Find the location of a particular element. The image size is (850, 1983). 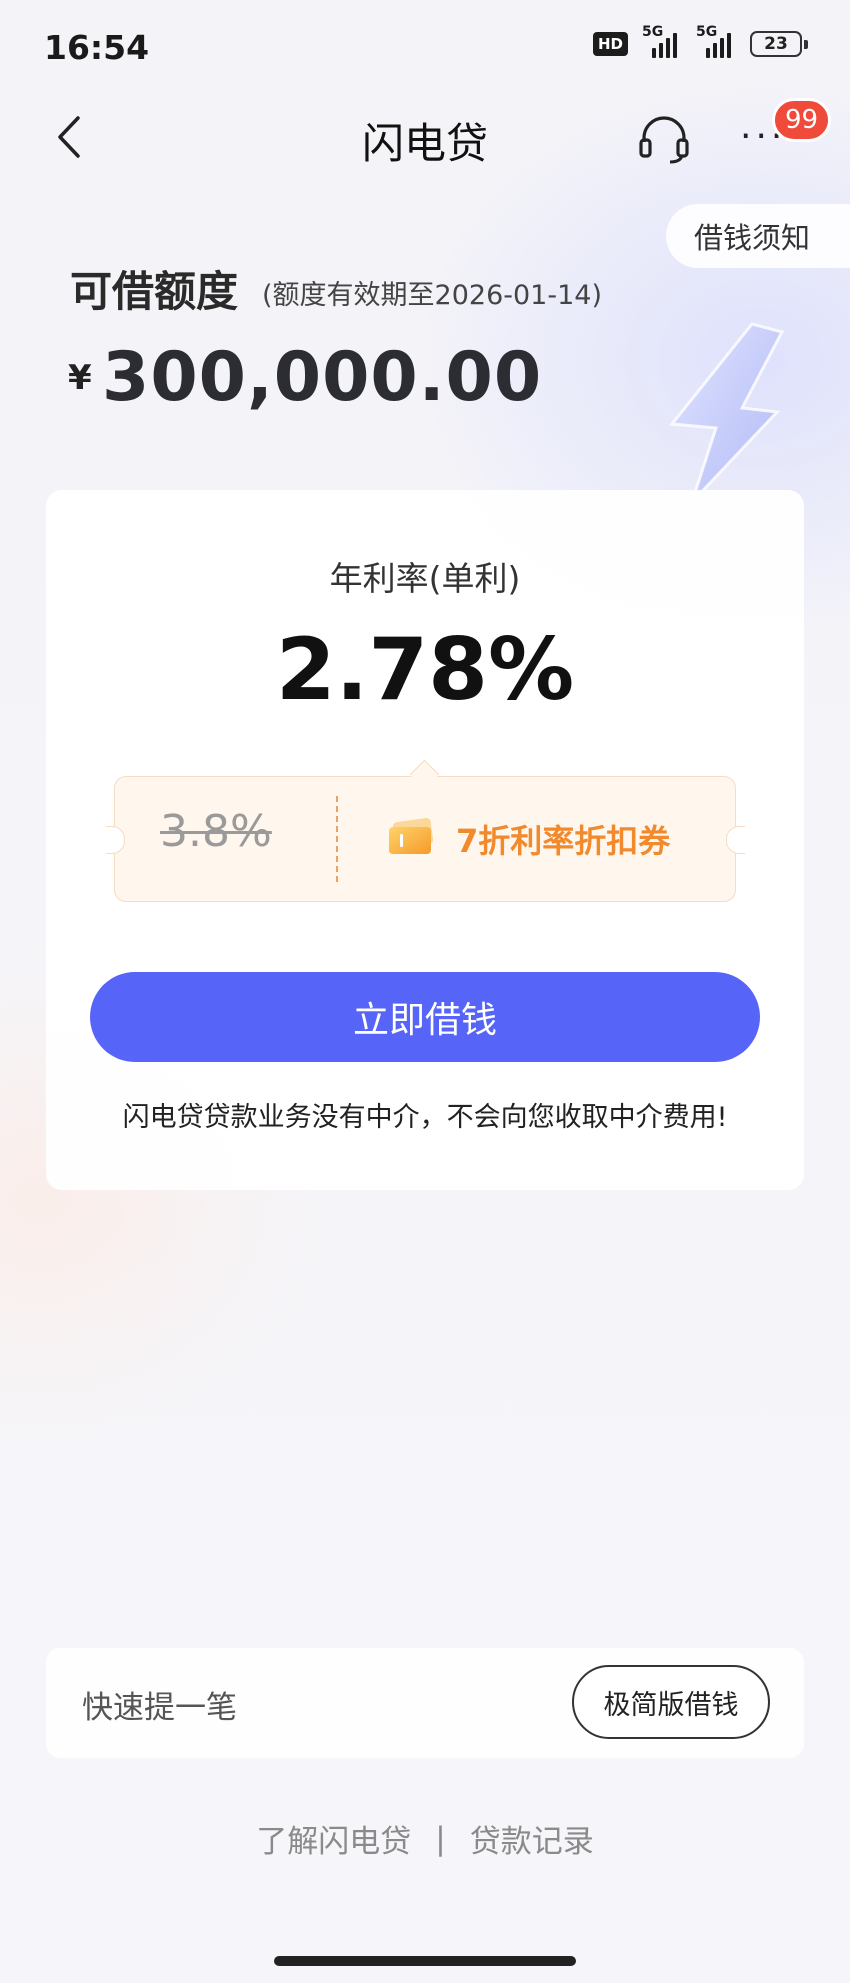

customer-service-button is located at coordinates (664, 139).